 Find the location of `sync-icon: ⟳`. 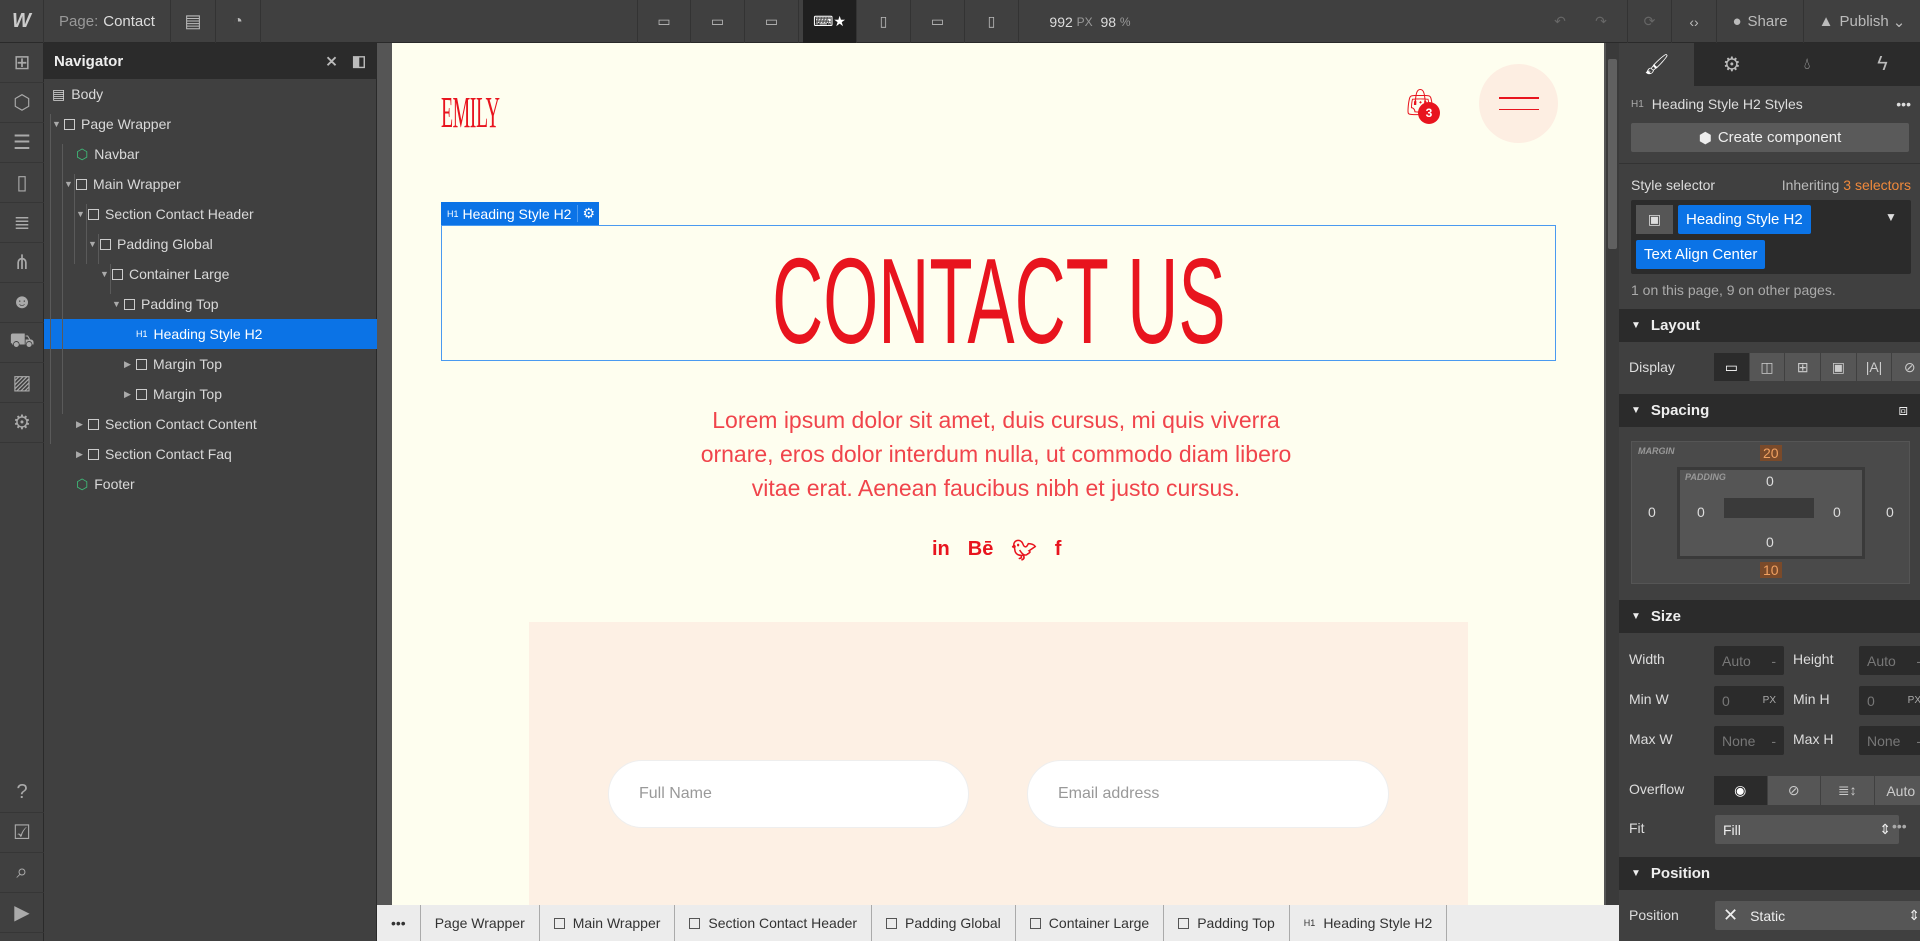

sync-icon: ⟳ is located at coordinates (1650, 21).